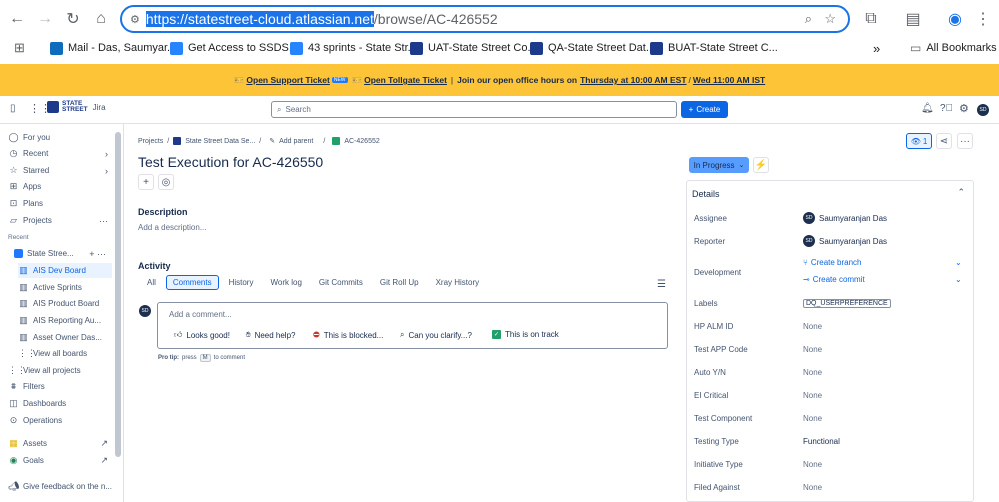 This screenshot has height=502, width=999. Describe the element at coordinates (808, 19) in the screenshot. I see `zoom-icon: ⌕` at that location.